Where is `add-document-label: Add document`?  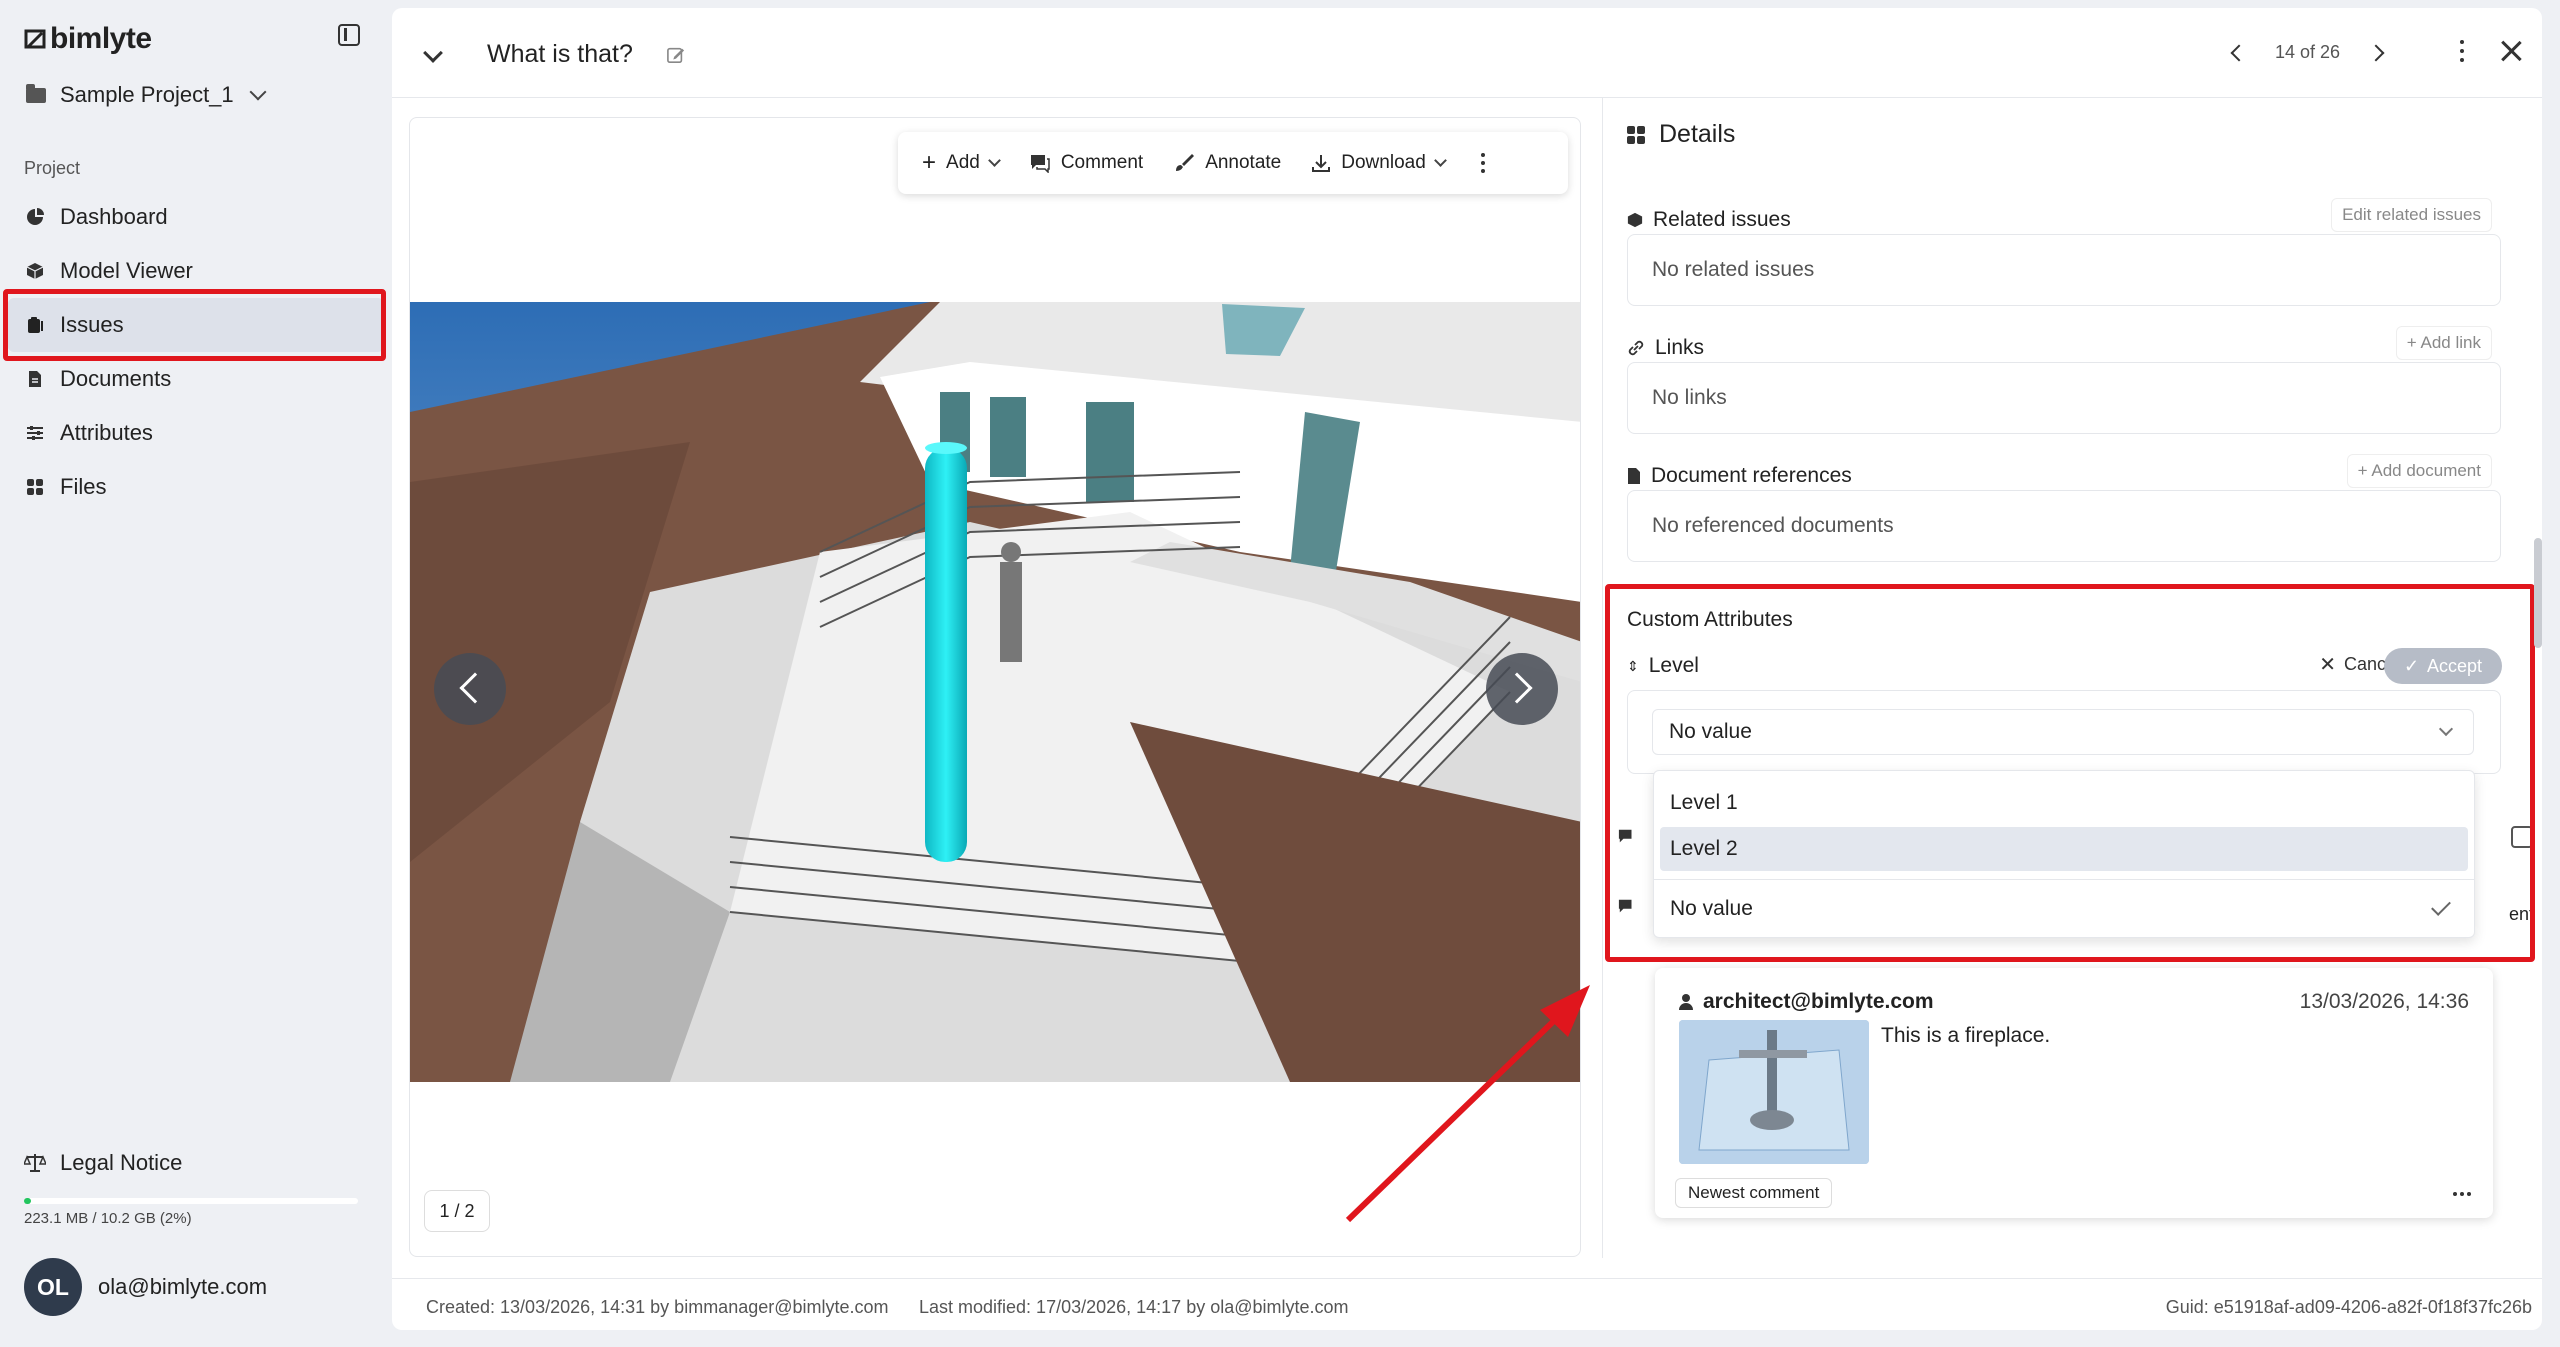
add-document-label: Add document is located at coordinates (2426, 470).